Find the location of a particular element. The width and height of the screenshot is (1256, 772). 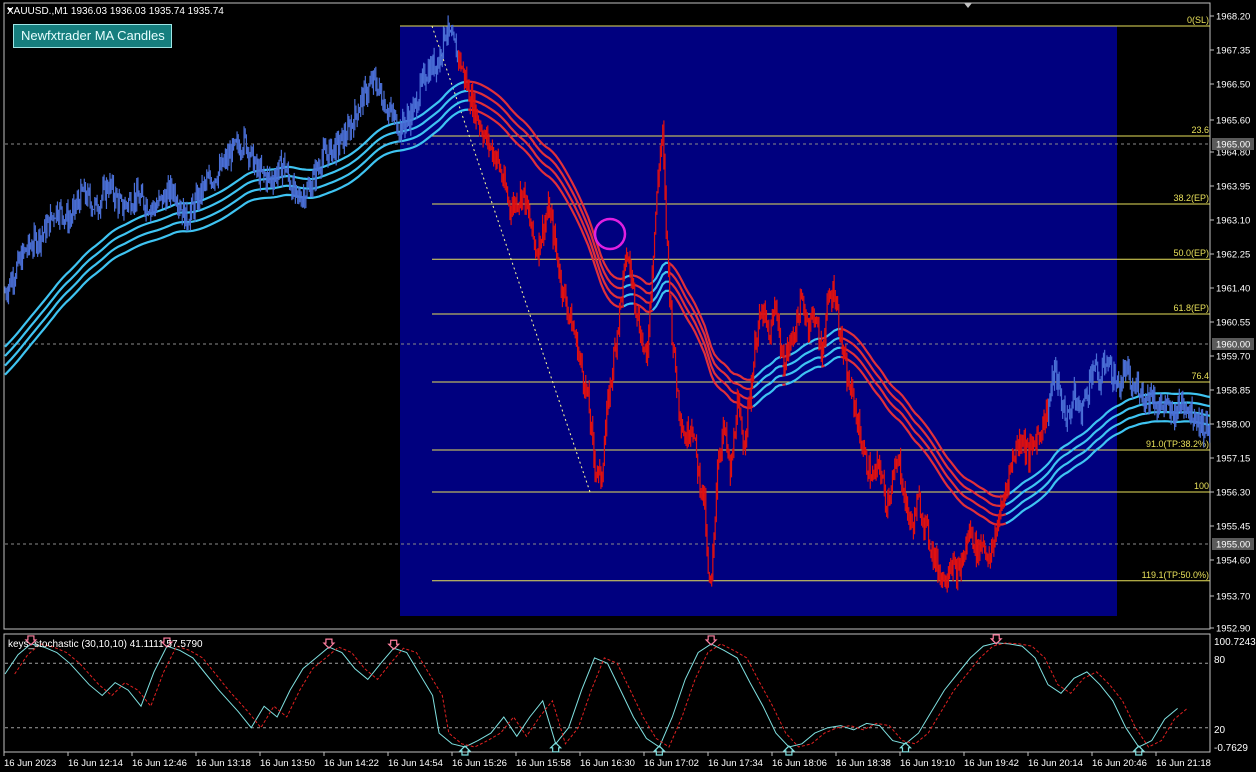

time-tick-label: 16 Jun 19:42 is located at coordinates (991, 763).